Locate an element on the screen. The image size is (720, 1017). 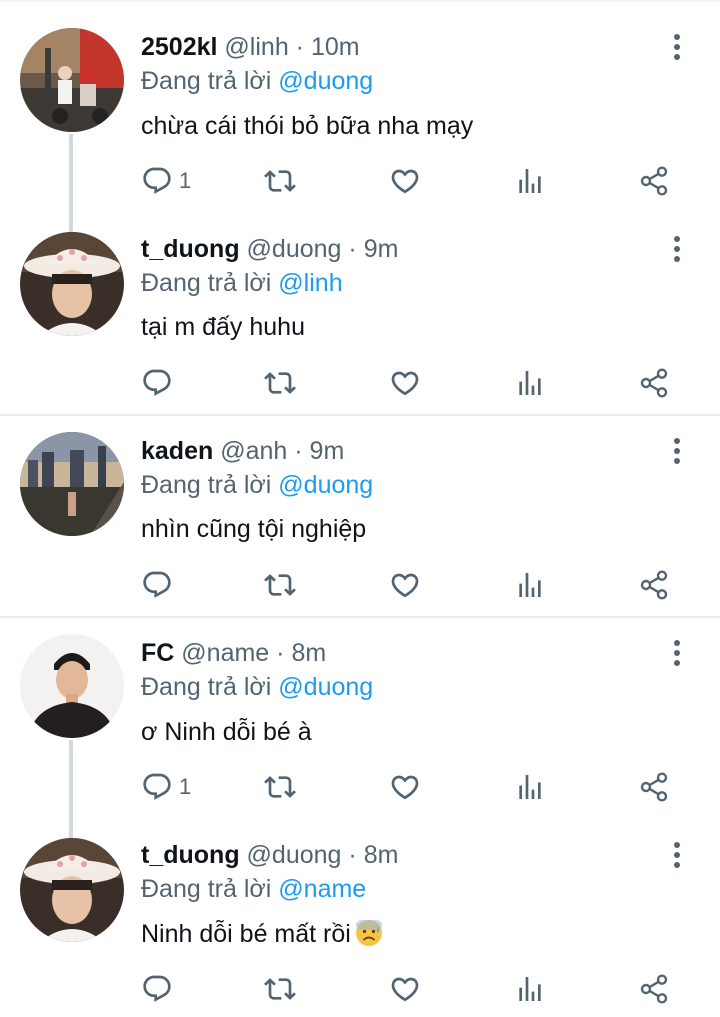
reply-icon is located at coordinates (157, 786).